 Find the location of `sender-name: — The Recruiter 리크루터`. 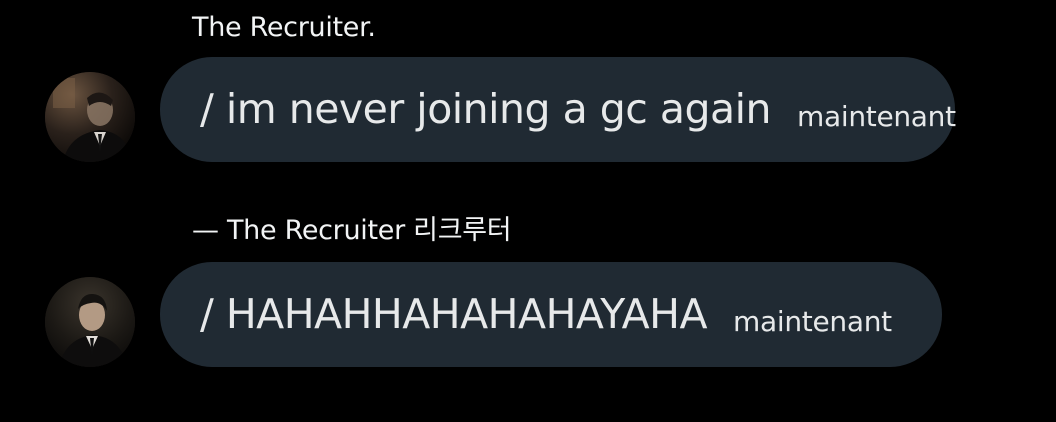

sender-name: — The Recruiter 리크루터 is located at coordinates (352, 231).